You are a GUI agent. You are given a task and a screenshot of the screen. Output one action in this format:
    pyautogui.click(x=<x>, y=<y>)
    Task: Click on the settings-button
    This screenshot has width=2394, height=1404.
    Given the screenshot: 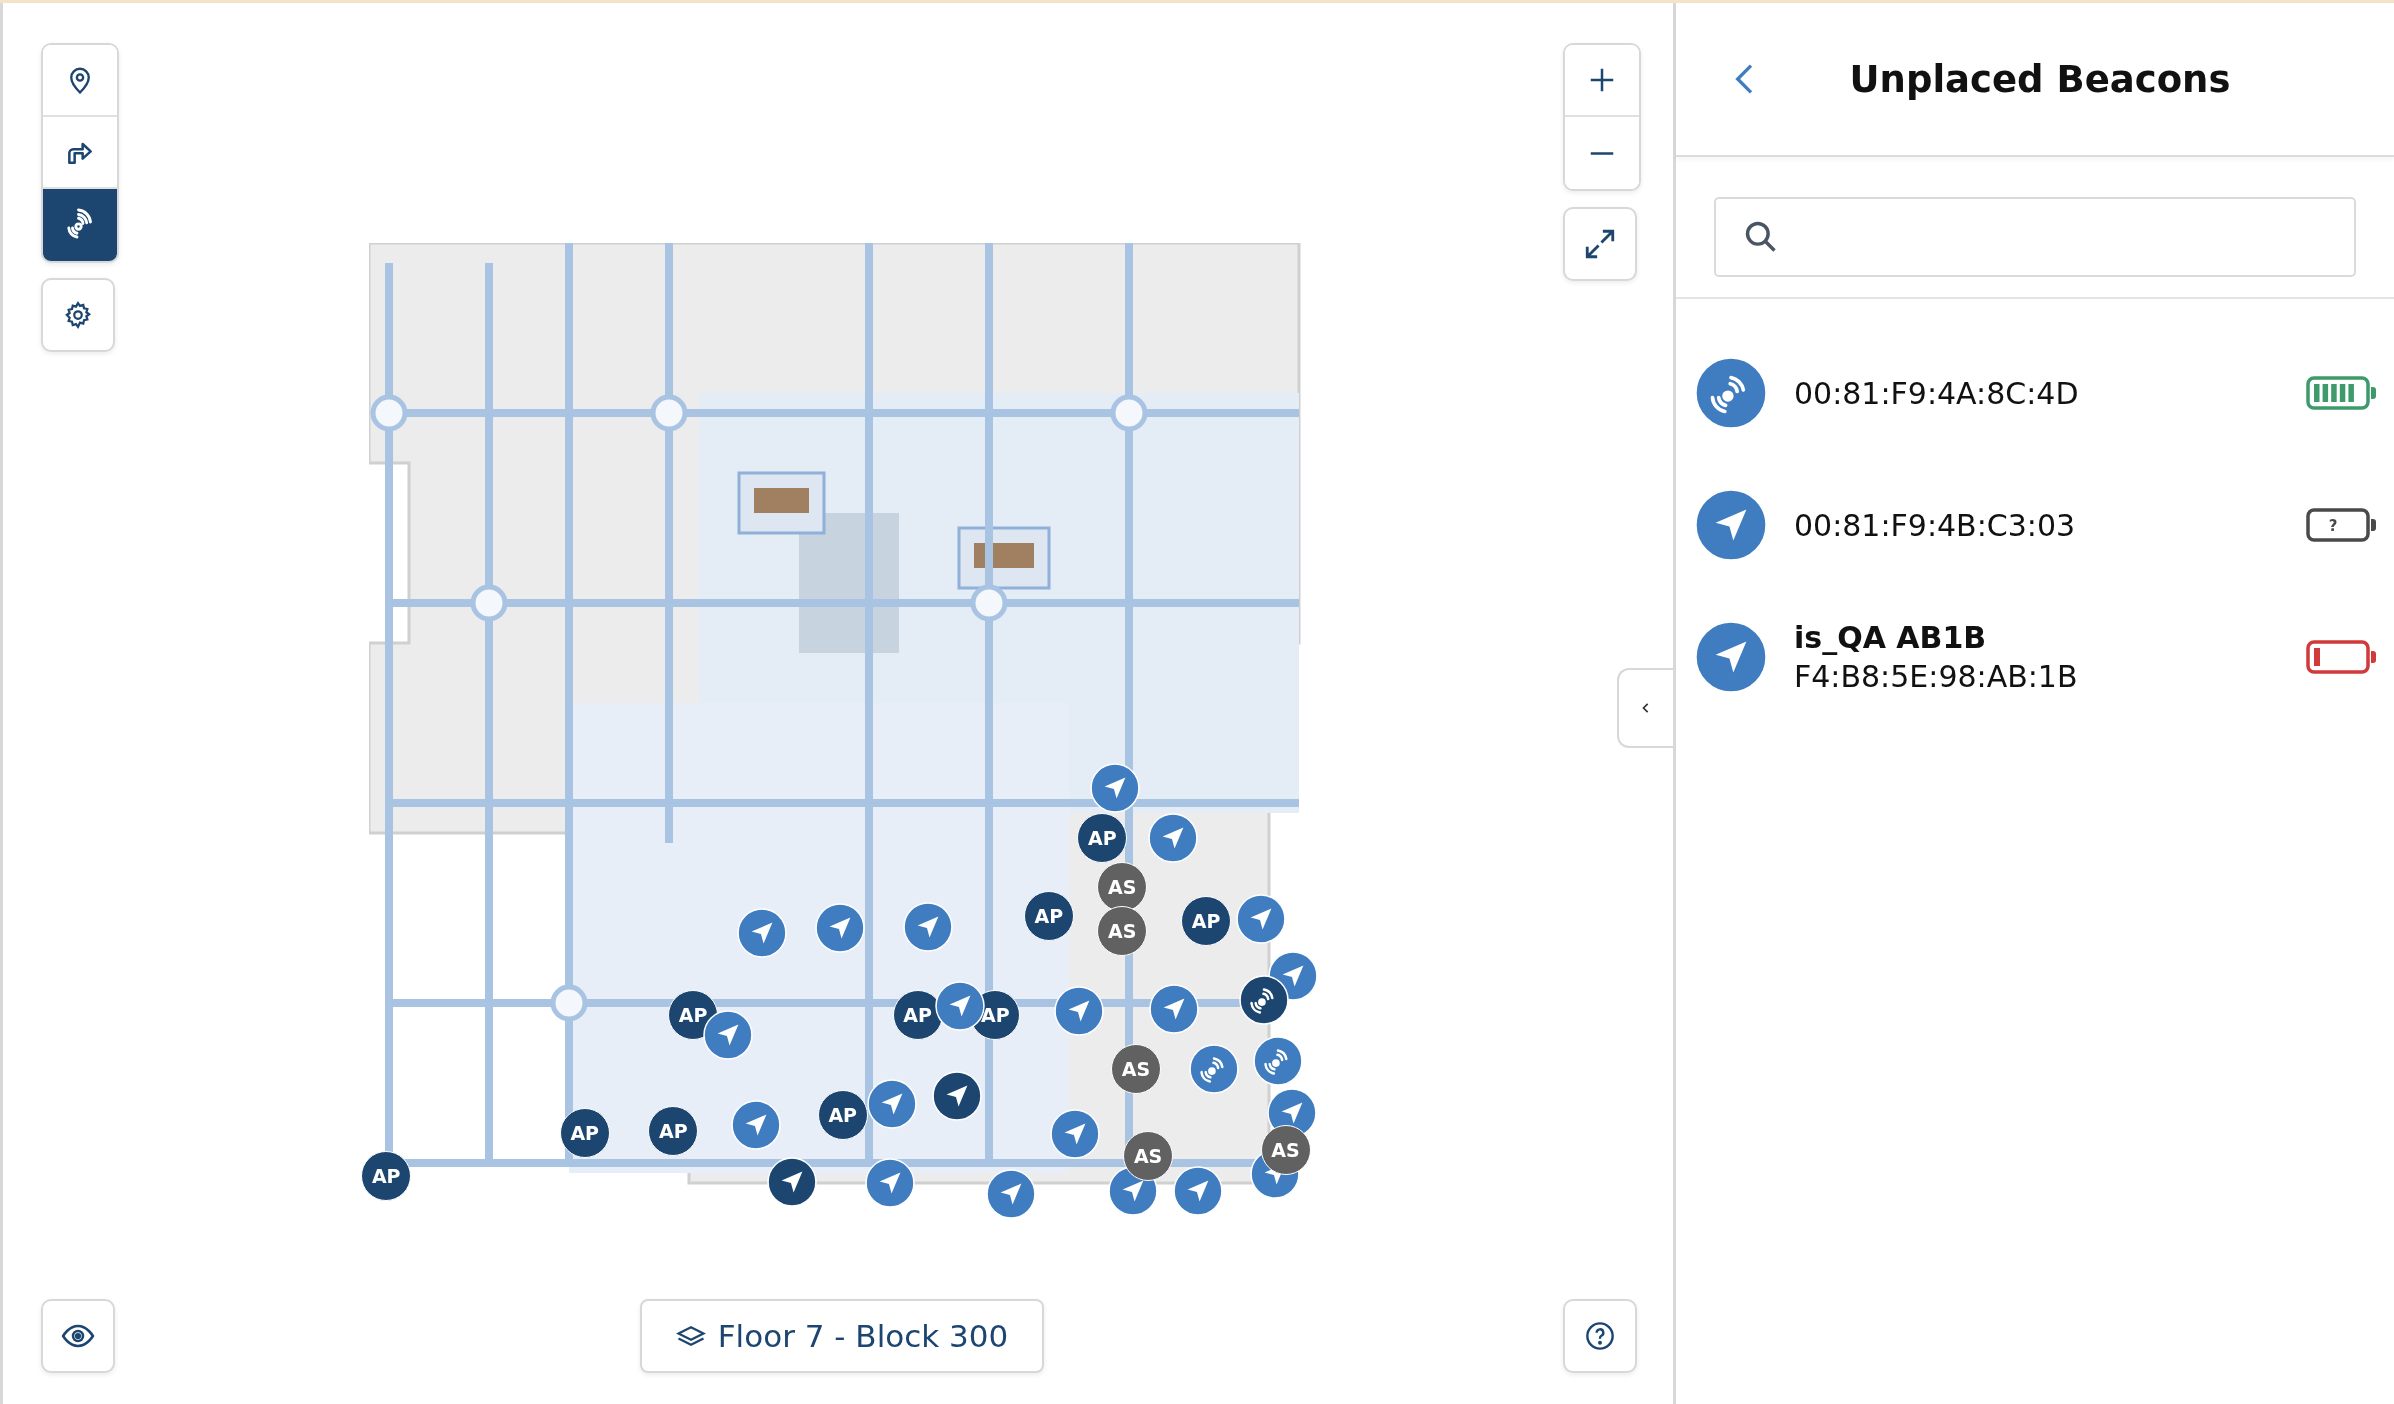 What is the action you would take?
    pyautogui.click(x=78, y=315)
    